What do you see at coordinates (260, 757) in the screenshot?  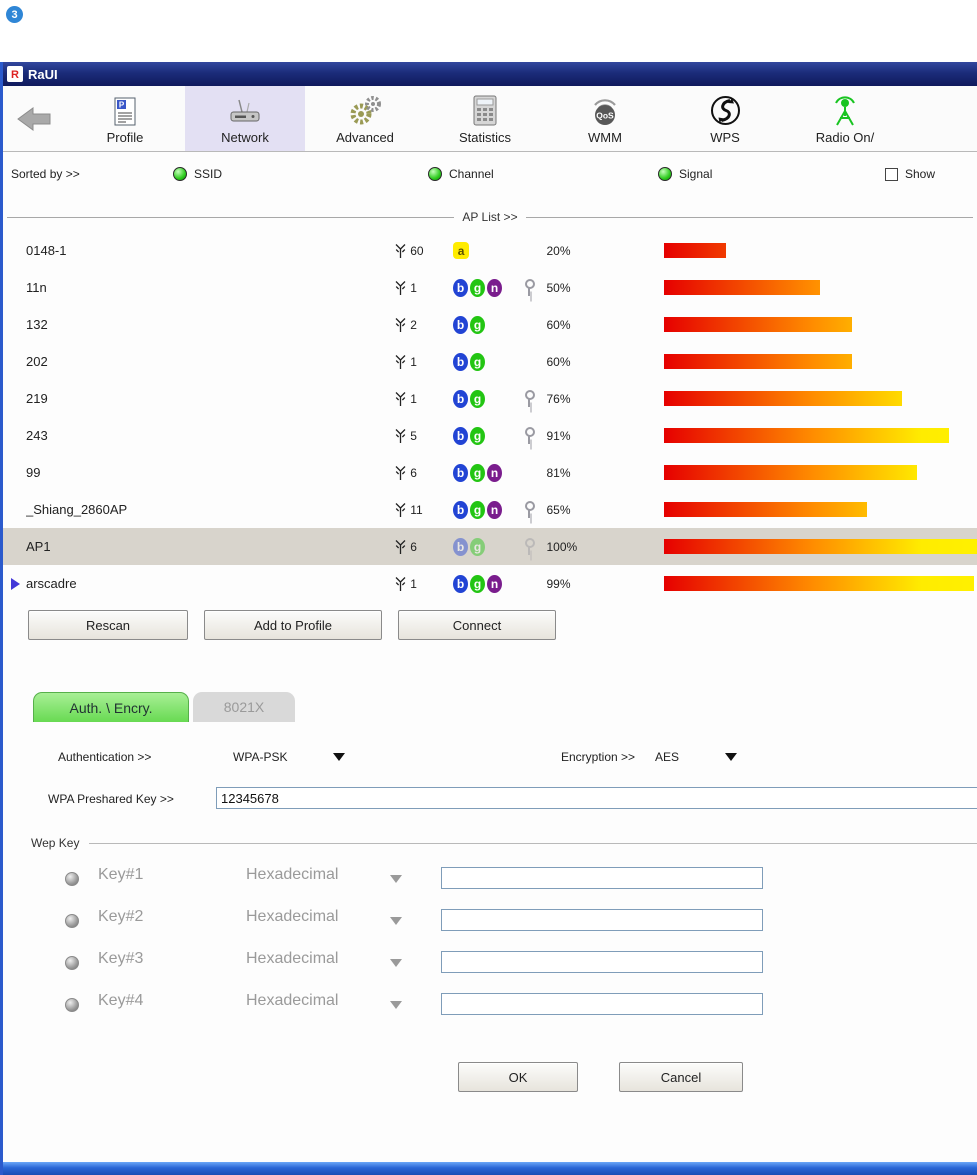 I see `authentication-value: WPA-PSK` at bounding box center [260, 757].